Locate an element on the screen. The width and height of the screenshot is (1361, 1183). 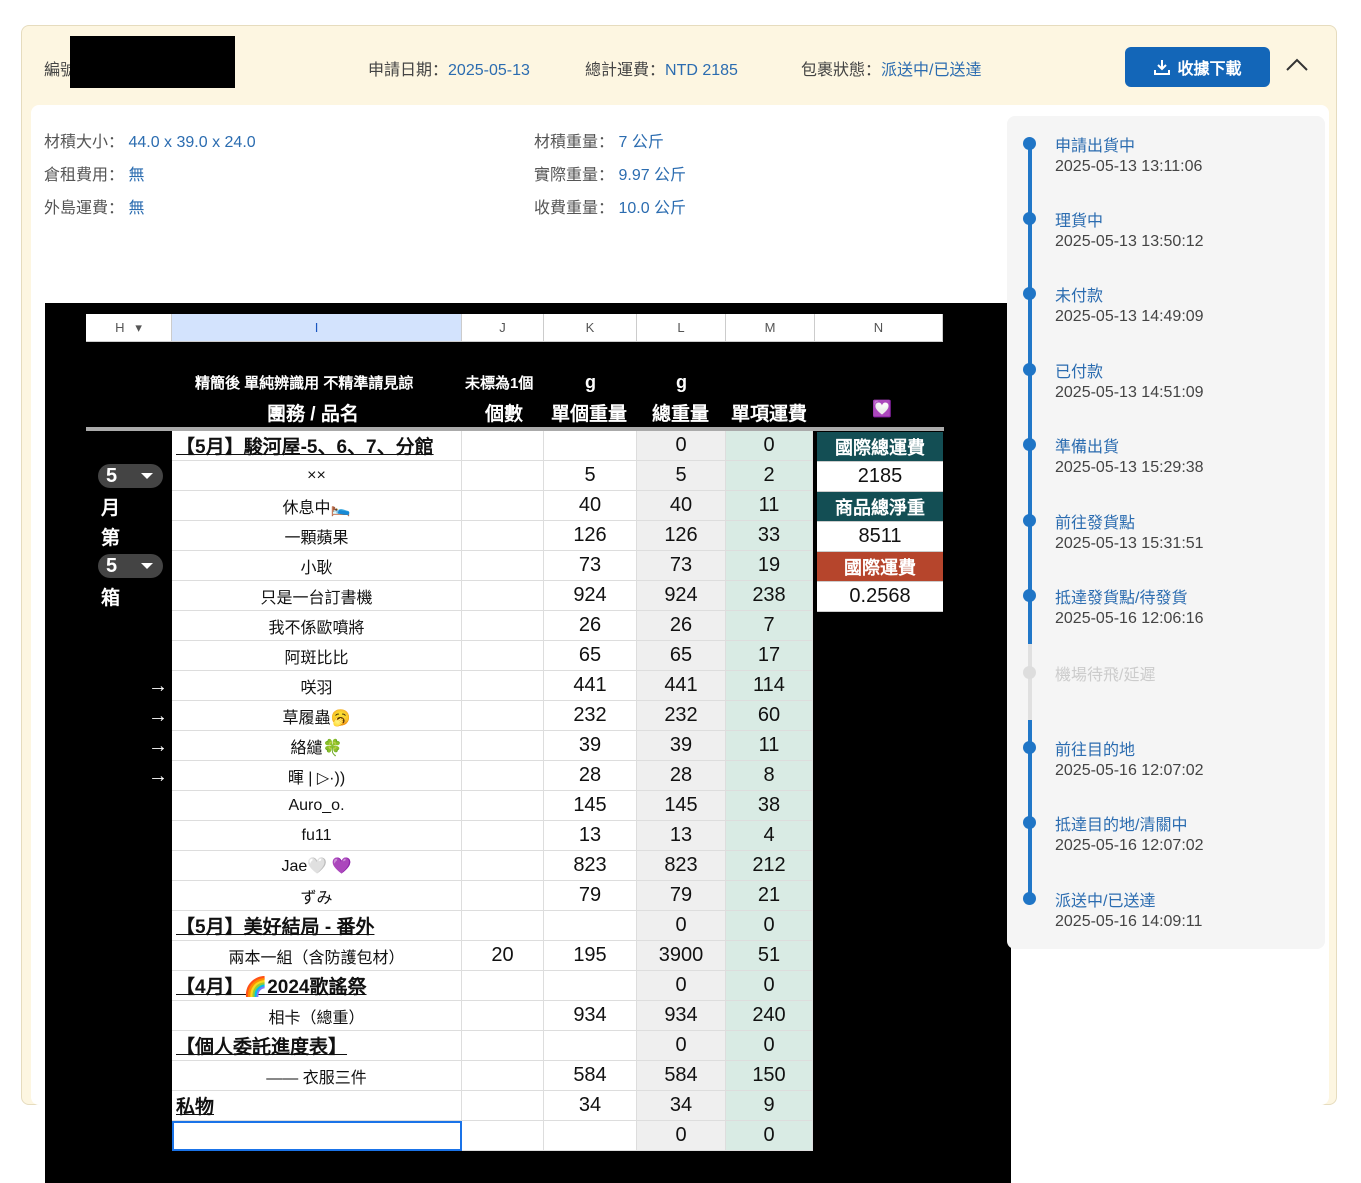
cell-total-weight: 584 is located at coordinates (681, 1076).